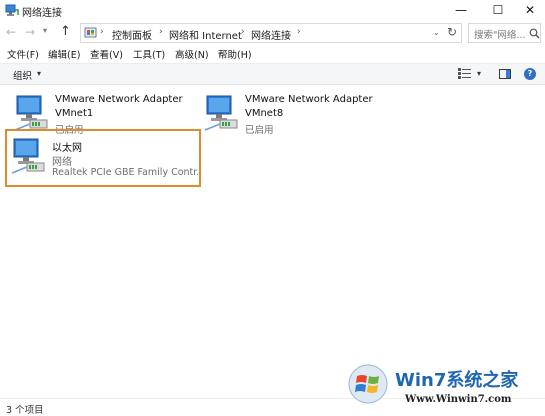  Describe the element at coordinates (530, 74) in the screenshot. I see `help-icon: ?` at that location.